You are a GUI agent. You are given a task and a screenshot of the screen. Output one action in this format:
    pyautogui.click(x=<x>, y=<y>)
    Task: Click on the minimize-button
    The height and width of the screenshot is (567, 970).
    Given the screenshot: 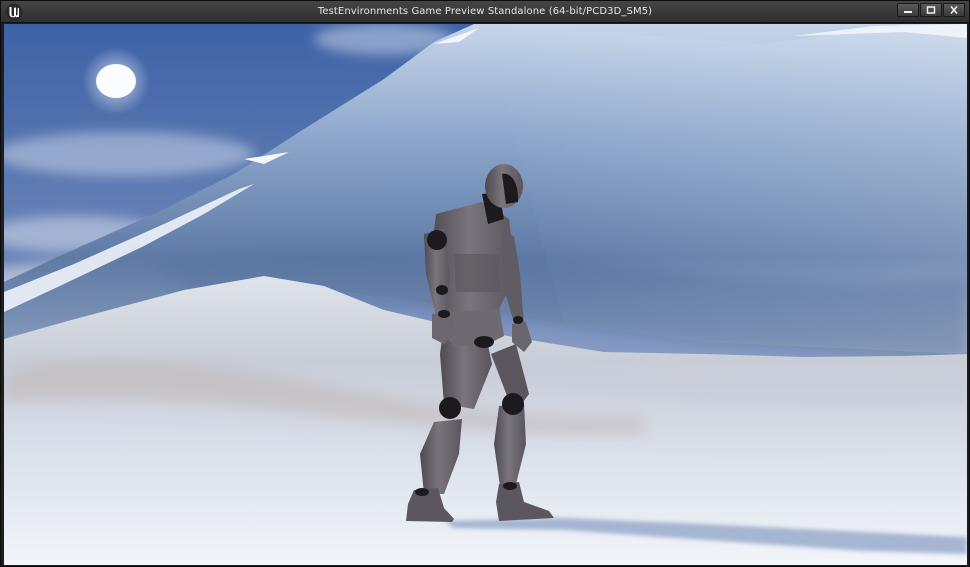 What is the action you would take?
    pyautogui.click(x=908, y=10)
    